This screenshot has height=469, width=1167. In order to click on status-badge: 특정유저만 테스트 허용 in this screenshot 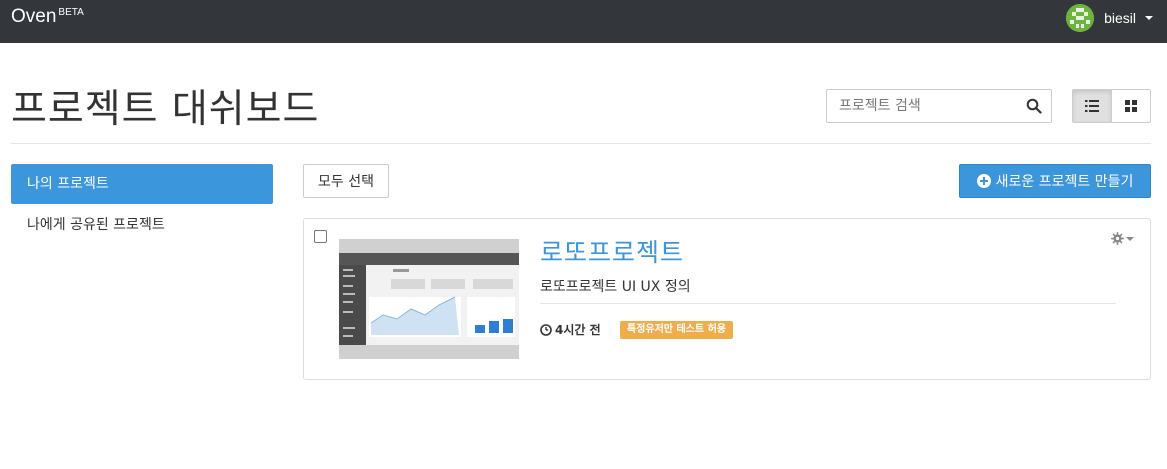, I will do `click(676, 330)`.